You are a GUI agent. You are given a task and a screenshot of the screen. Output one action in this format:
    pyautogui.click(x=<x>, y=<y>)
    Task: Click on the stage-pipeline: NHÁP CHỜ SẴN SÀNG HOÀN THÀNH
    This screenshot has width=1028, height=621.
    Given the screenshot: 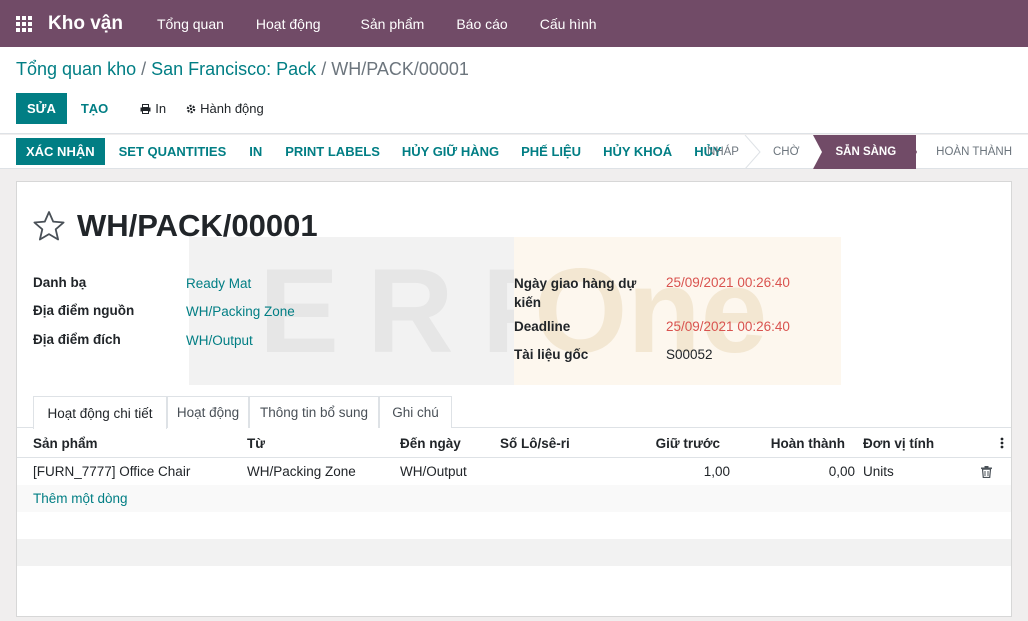 What is the action you would take?
    pyautogui.click(x=862, y=152)
    